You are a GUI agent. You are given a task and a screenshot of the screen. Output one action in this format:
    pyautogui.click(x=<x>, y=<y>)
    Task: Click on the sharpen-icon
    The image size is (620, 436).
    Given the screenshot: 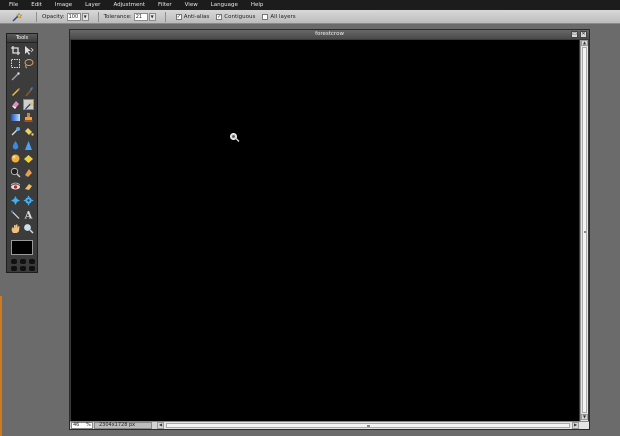 What is the action you would take?
    pyautogui.click(x=28, y=145)
    